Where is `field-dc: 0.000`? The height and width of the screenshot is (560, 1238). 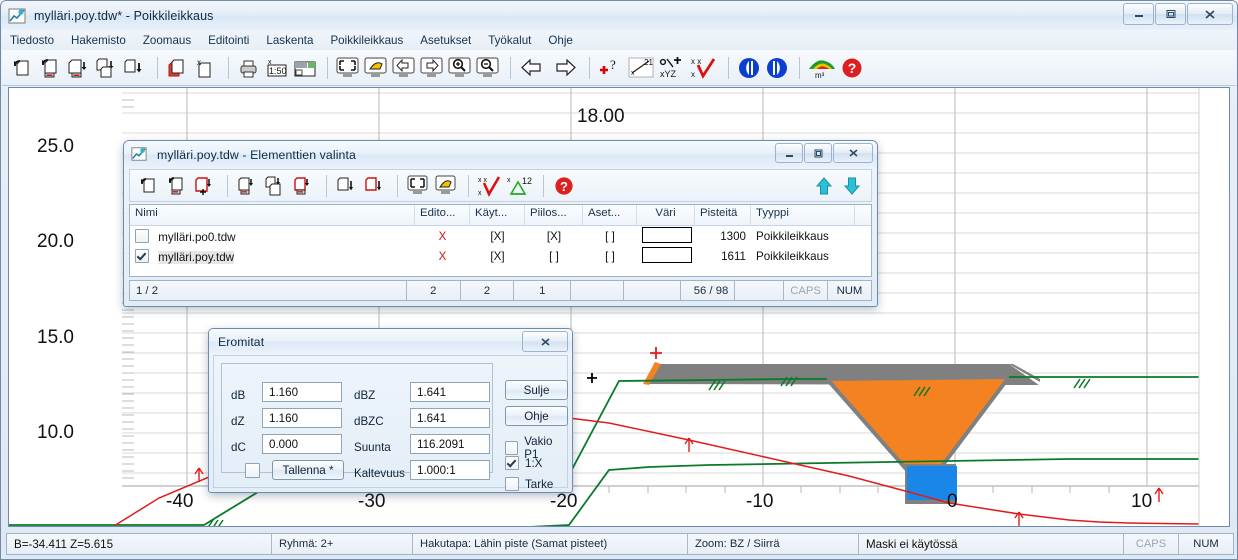
field-dc: 0.000 is located at coordinates (302, 444).